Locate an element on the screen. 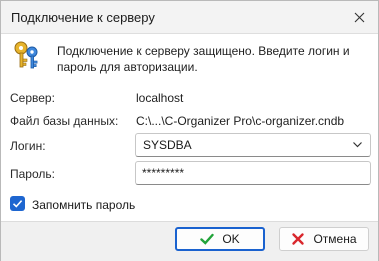  close-icon is located at coordinates (359, 17).